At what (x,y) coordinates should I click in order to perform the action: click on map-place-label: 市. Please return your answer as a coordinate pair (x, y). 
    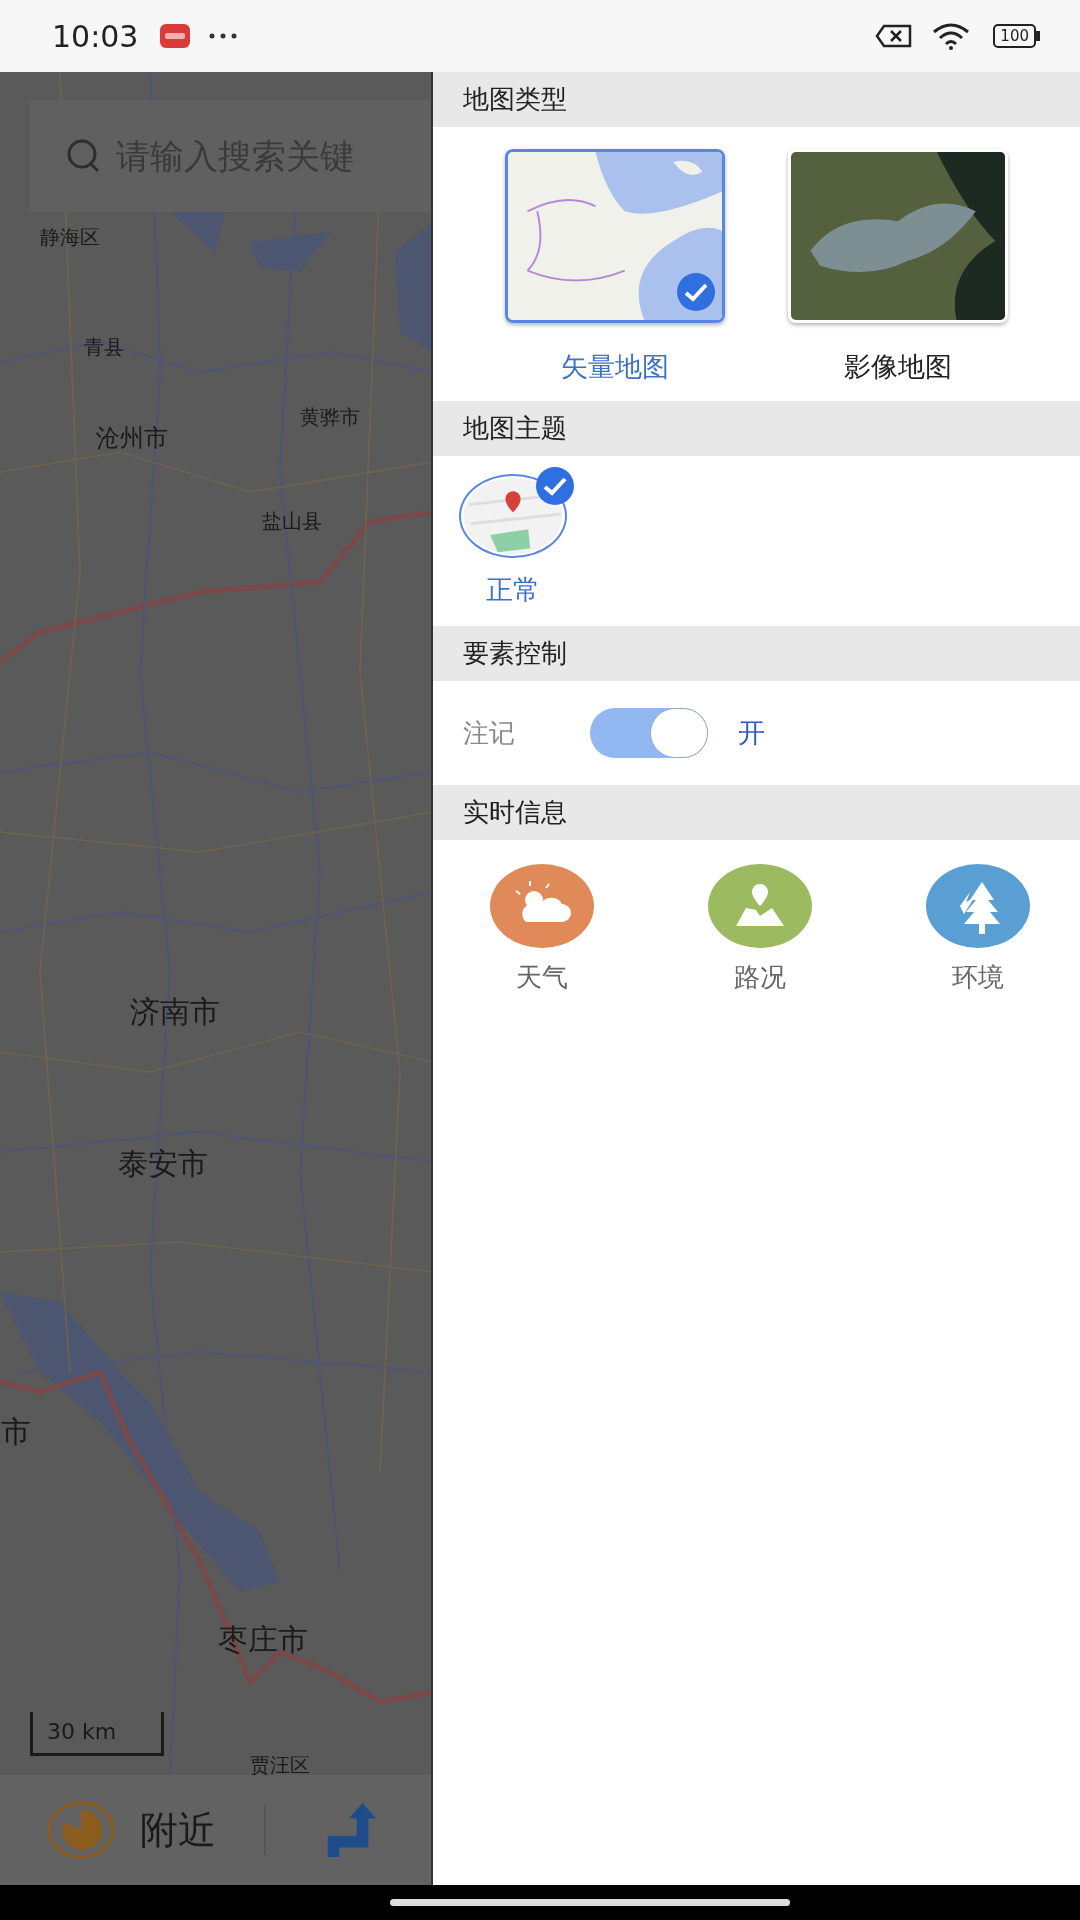
    Looking at the image, I should click on (16, 1432).